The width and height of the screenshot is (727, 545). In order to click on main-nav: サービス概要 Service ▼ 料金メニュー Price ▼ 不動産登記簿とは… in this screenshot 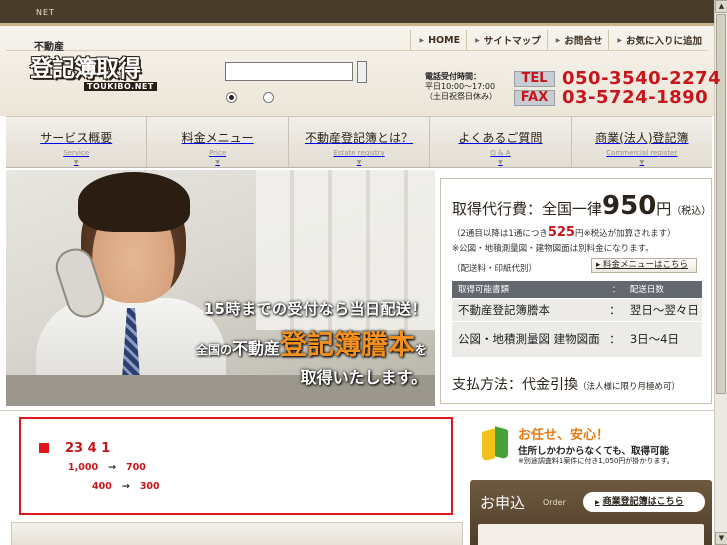, I will do `click(359, 142)`.